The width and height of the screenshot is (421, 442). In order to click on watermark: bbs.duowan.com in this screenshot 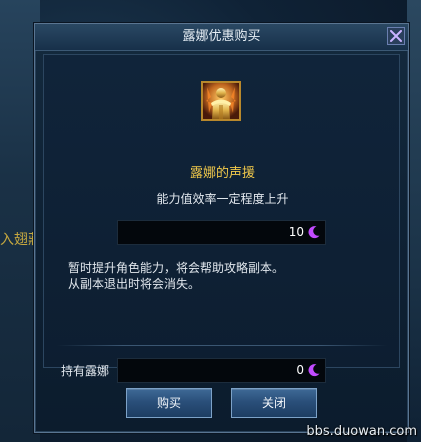, I will do `click(361, 431)`.